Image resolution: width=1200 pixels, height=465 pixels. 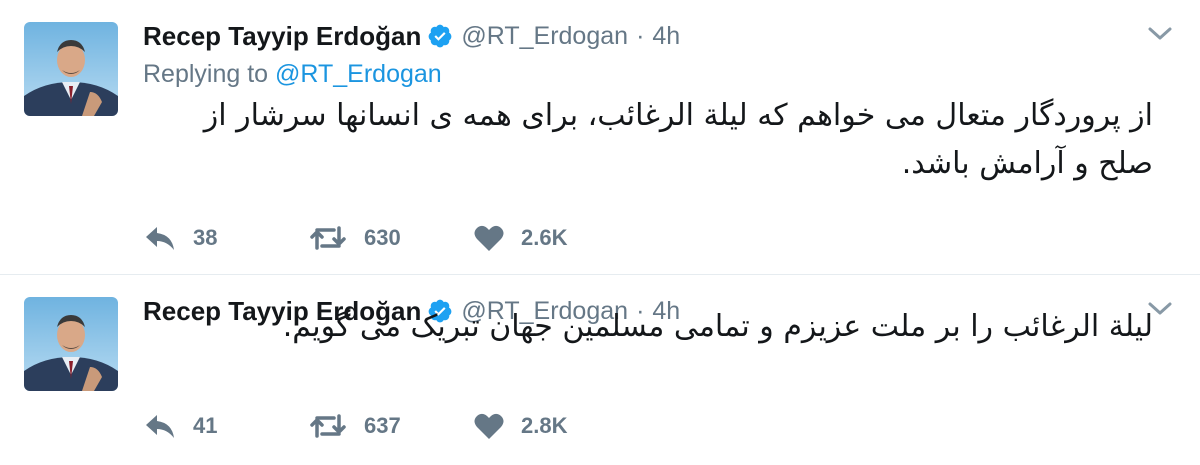 What do you see at coordinates (354, 238) in the screenshot?
I see `retweet-button: 630` at bounding box center [354, 238].